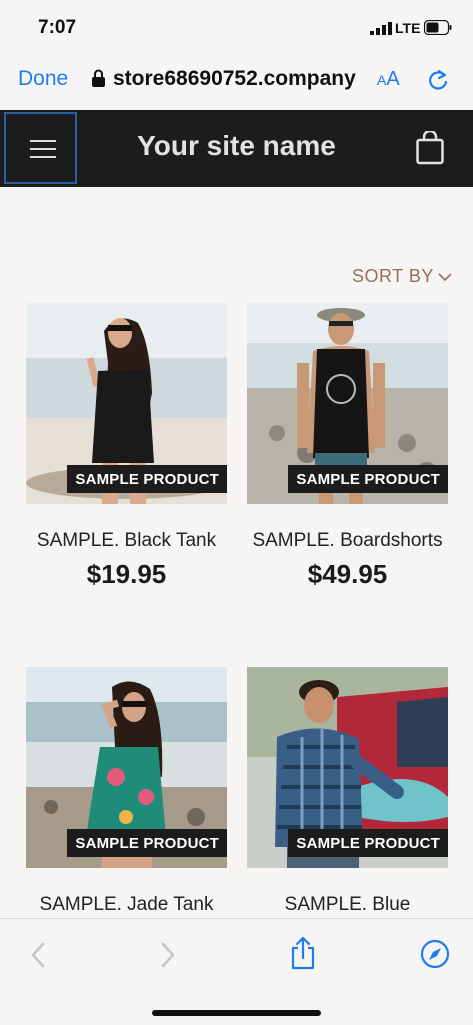 Image resolution: width=473 pixels, height=1025 pixels. Describe the element at coordinates (430, 148) in the screenshot. I see `shopping-bag-icon` at that location.